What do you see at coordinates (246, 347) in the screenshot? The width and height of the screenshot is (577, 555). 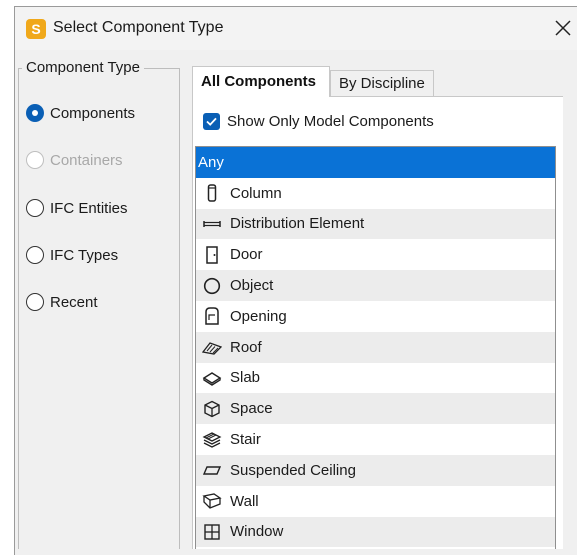 I see `list-item-label: Roof` at bounding box center [246, 347].